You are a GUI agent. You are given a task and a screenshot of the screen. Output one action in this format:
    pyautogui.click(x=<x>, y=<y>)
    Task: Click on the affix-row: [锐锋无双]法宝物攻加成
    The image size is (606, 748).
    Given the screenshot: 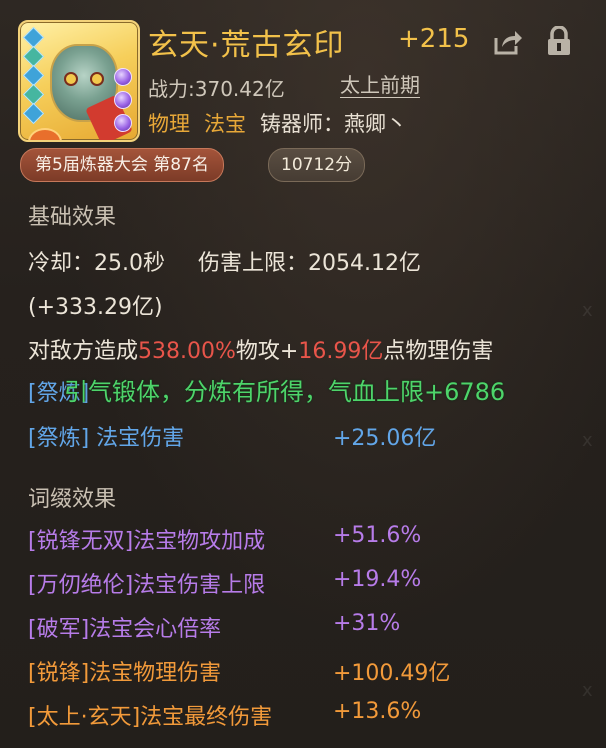 What is the action you would take?
    pyautogui.click(x=146, y=539)
    